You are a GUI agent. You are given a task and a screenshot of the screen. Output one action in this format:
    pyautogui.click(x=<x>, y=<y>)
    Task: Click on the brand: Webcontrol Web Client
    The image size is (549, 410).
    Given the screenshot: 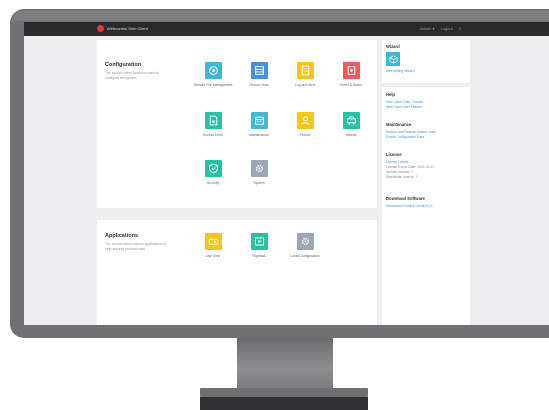 What is the action you would take?
    pyautogui.click(x=122, y=28)
    